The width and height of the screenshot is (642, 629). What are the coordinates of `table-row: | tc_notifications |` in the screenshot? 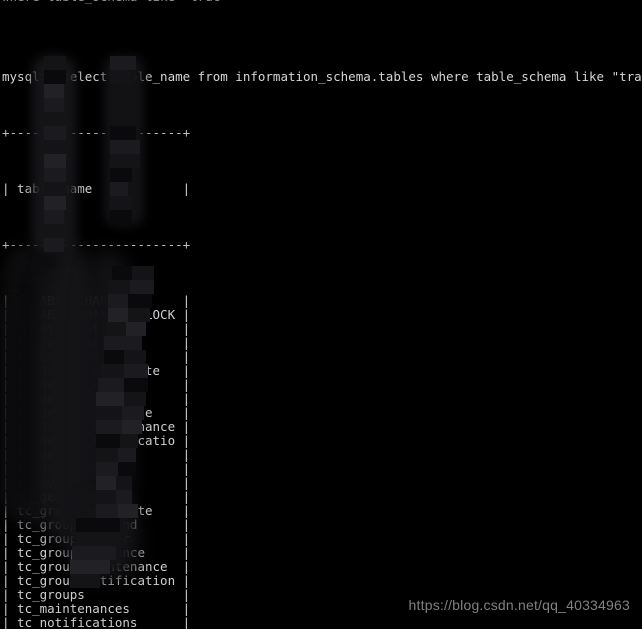 It's located at (96, 622).